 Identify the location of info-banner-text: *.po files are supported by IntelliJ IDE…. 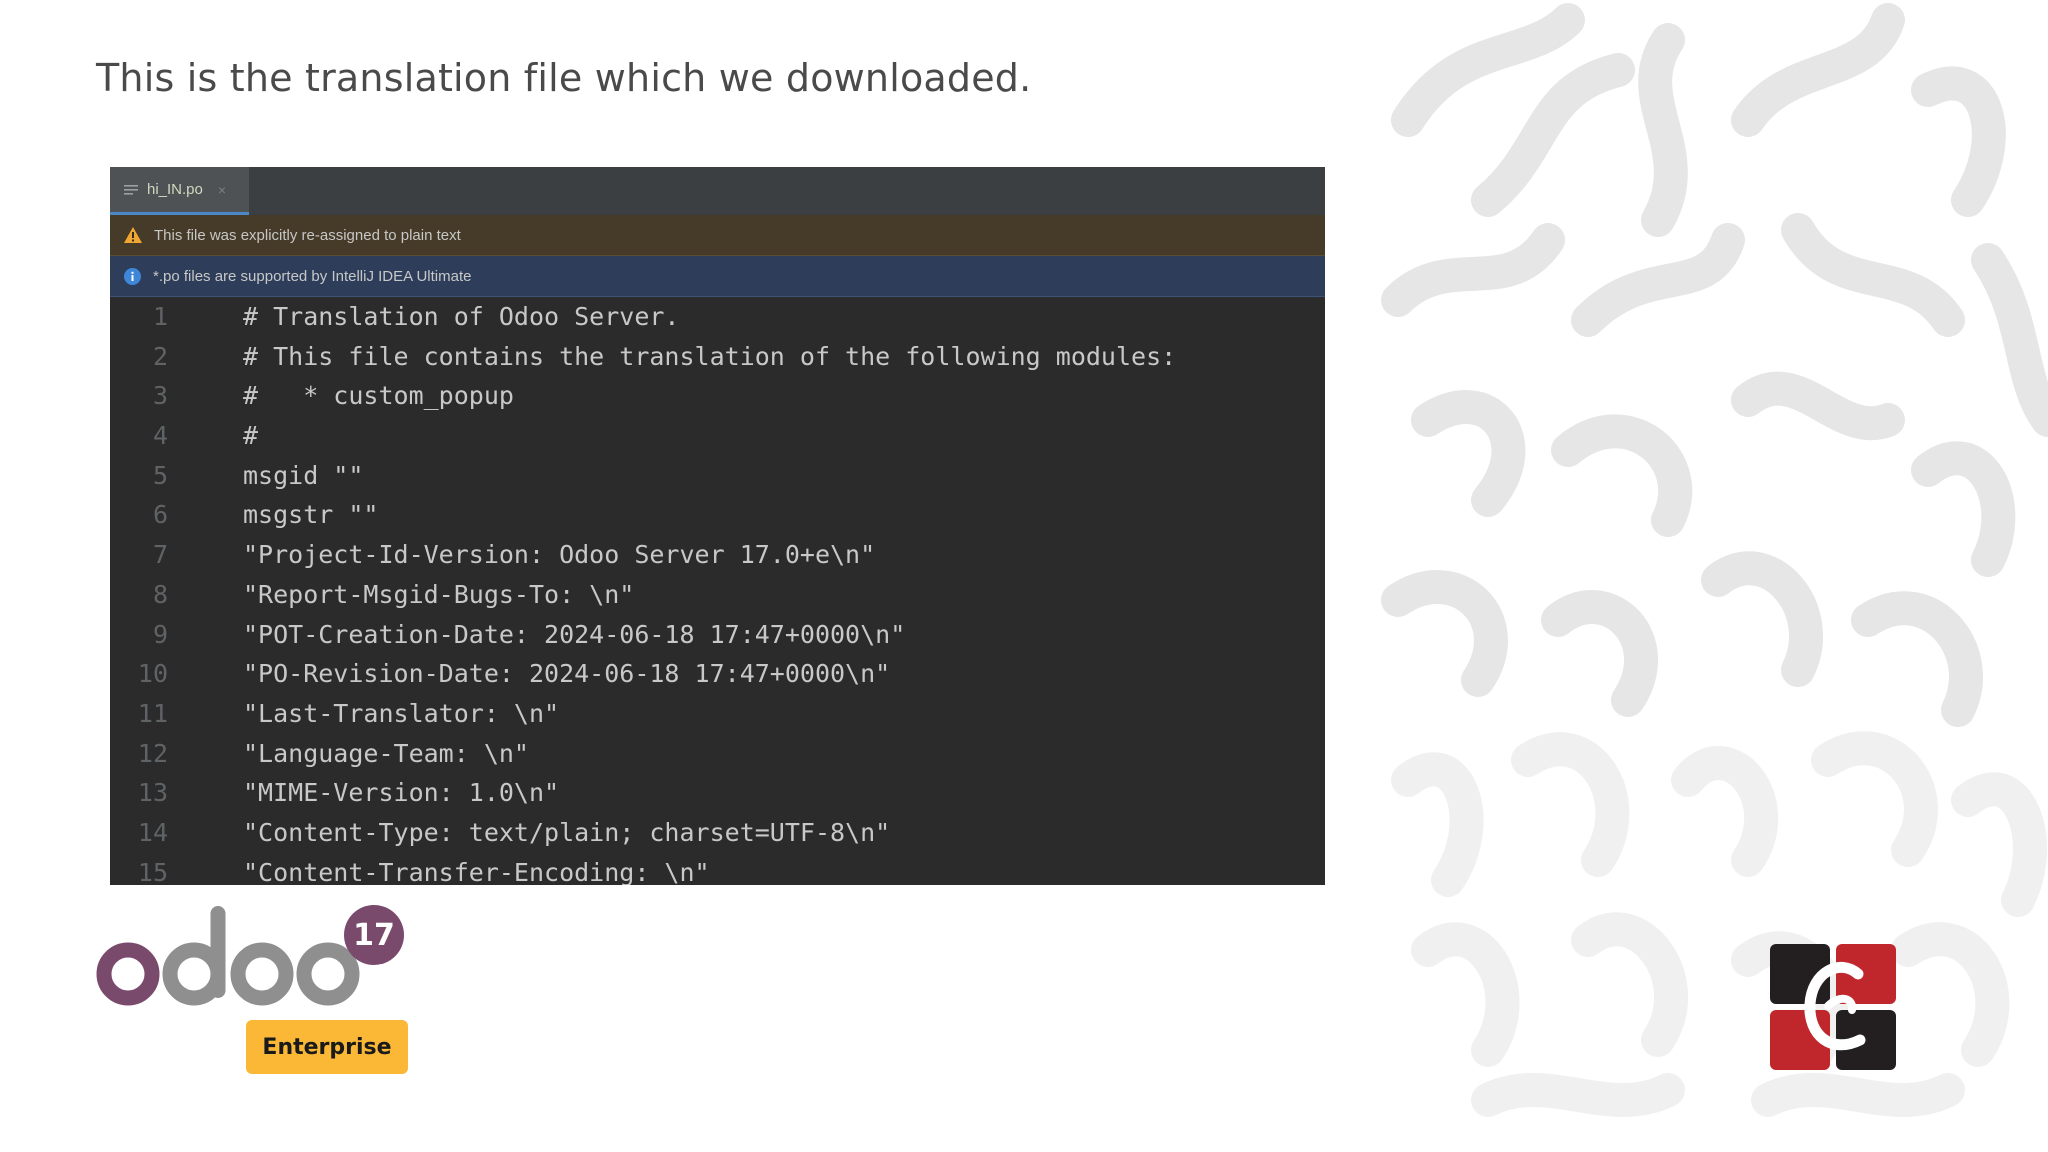
(312, 276).